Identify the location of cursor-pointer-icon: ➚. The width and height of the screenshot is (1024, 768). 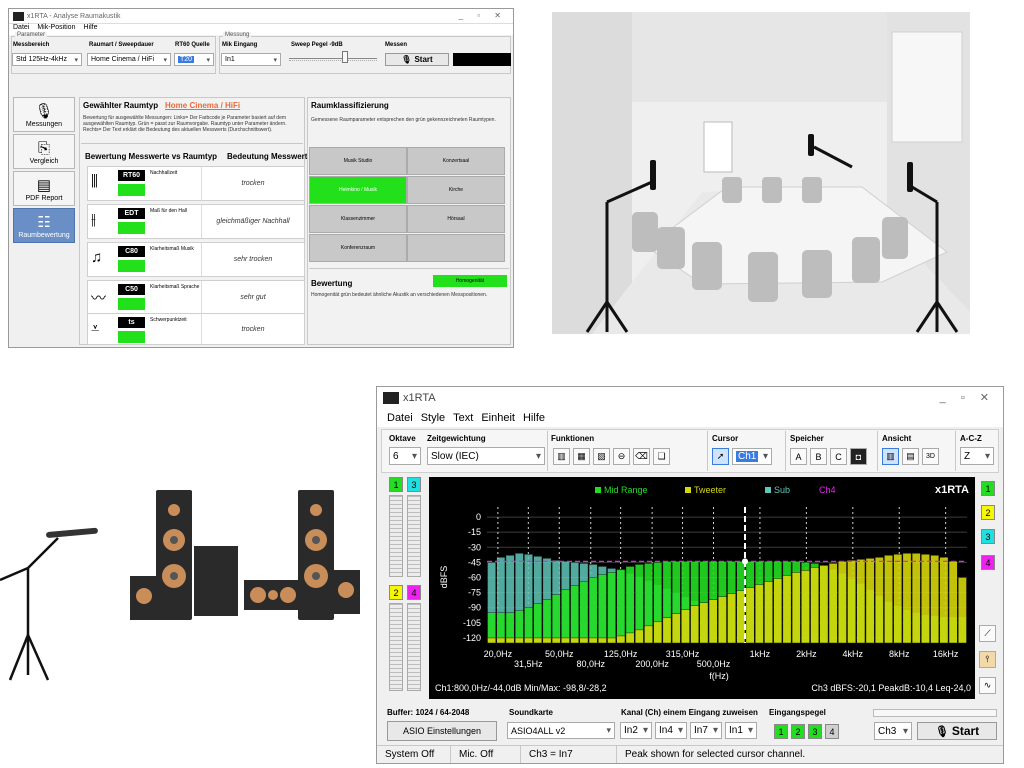
(720, 456).